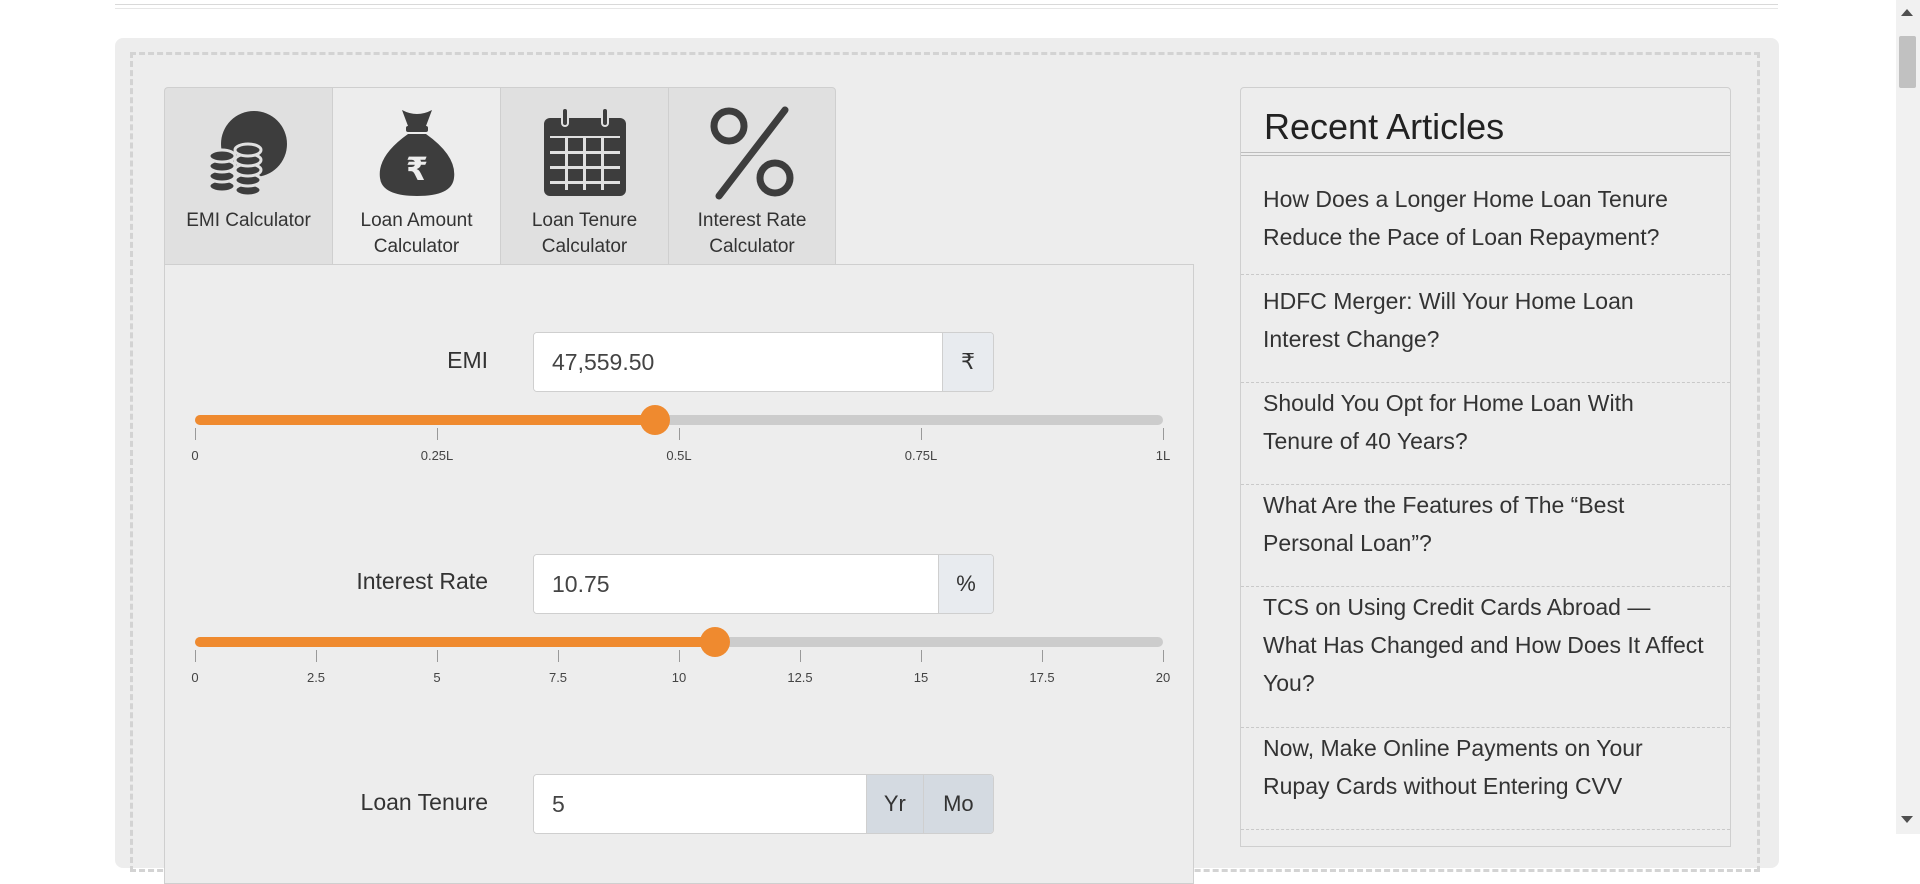 The height and width of the screenshot is (884, 1920). I want to click on emi-input, so click(738, 362).